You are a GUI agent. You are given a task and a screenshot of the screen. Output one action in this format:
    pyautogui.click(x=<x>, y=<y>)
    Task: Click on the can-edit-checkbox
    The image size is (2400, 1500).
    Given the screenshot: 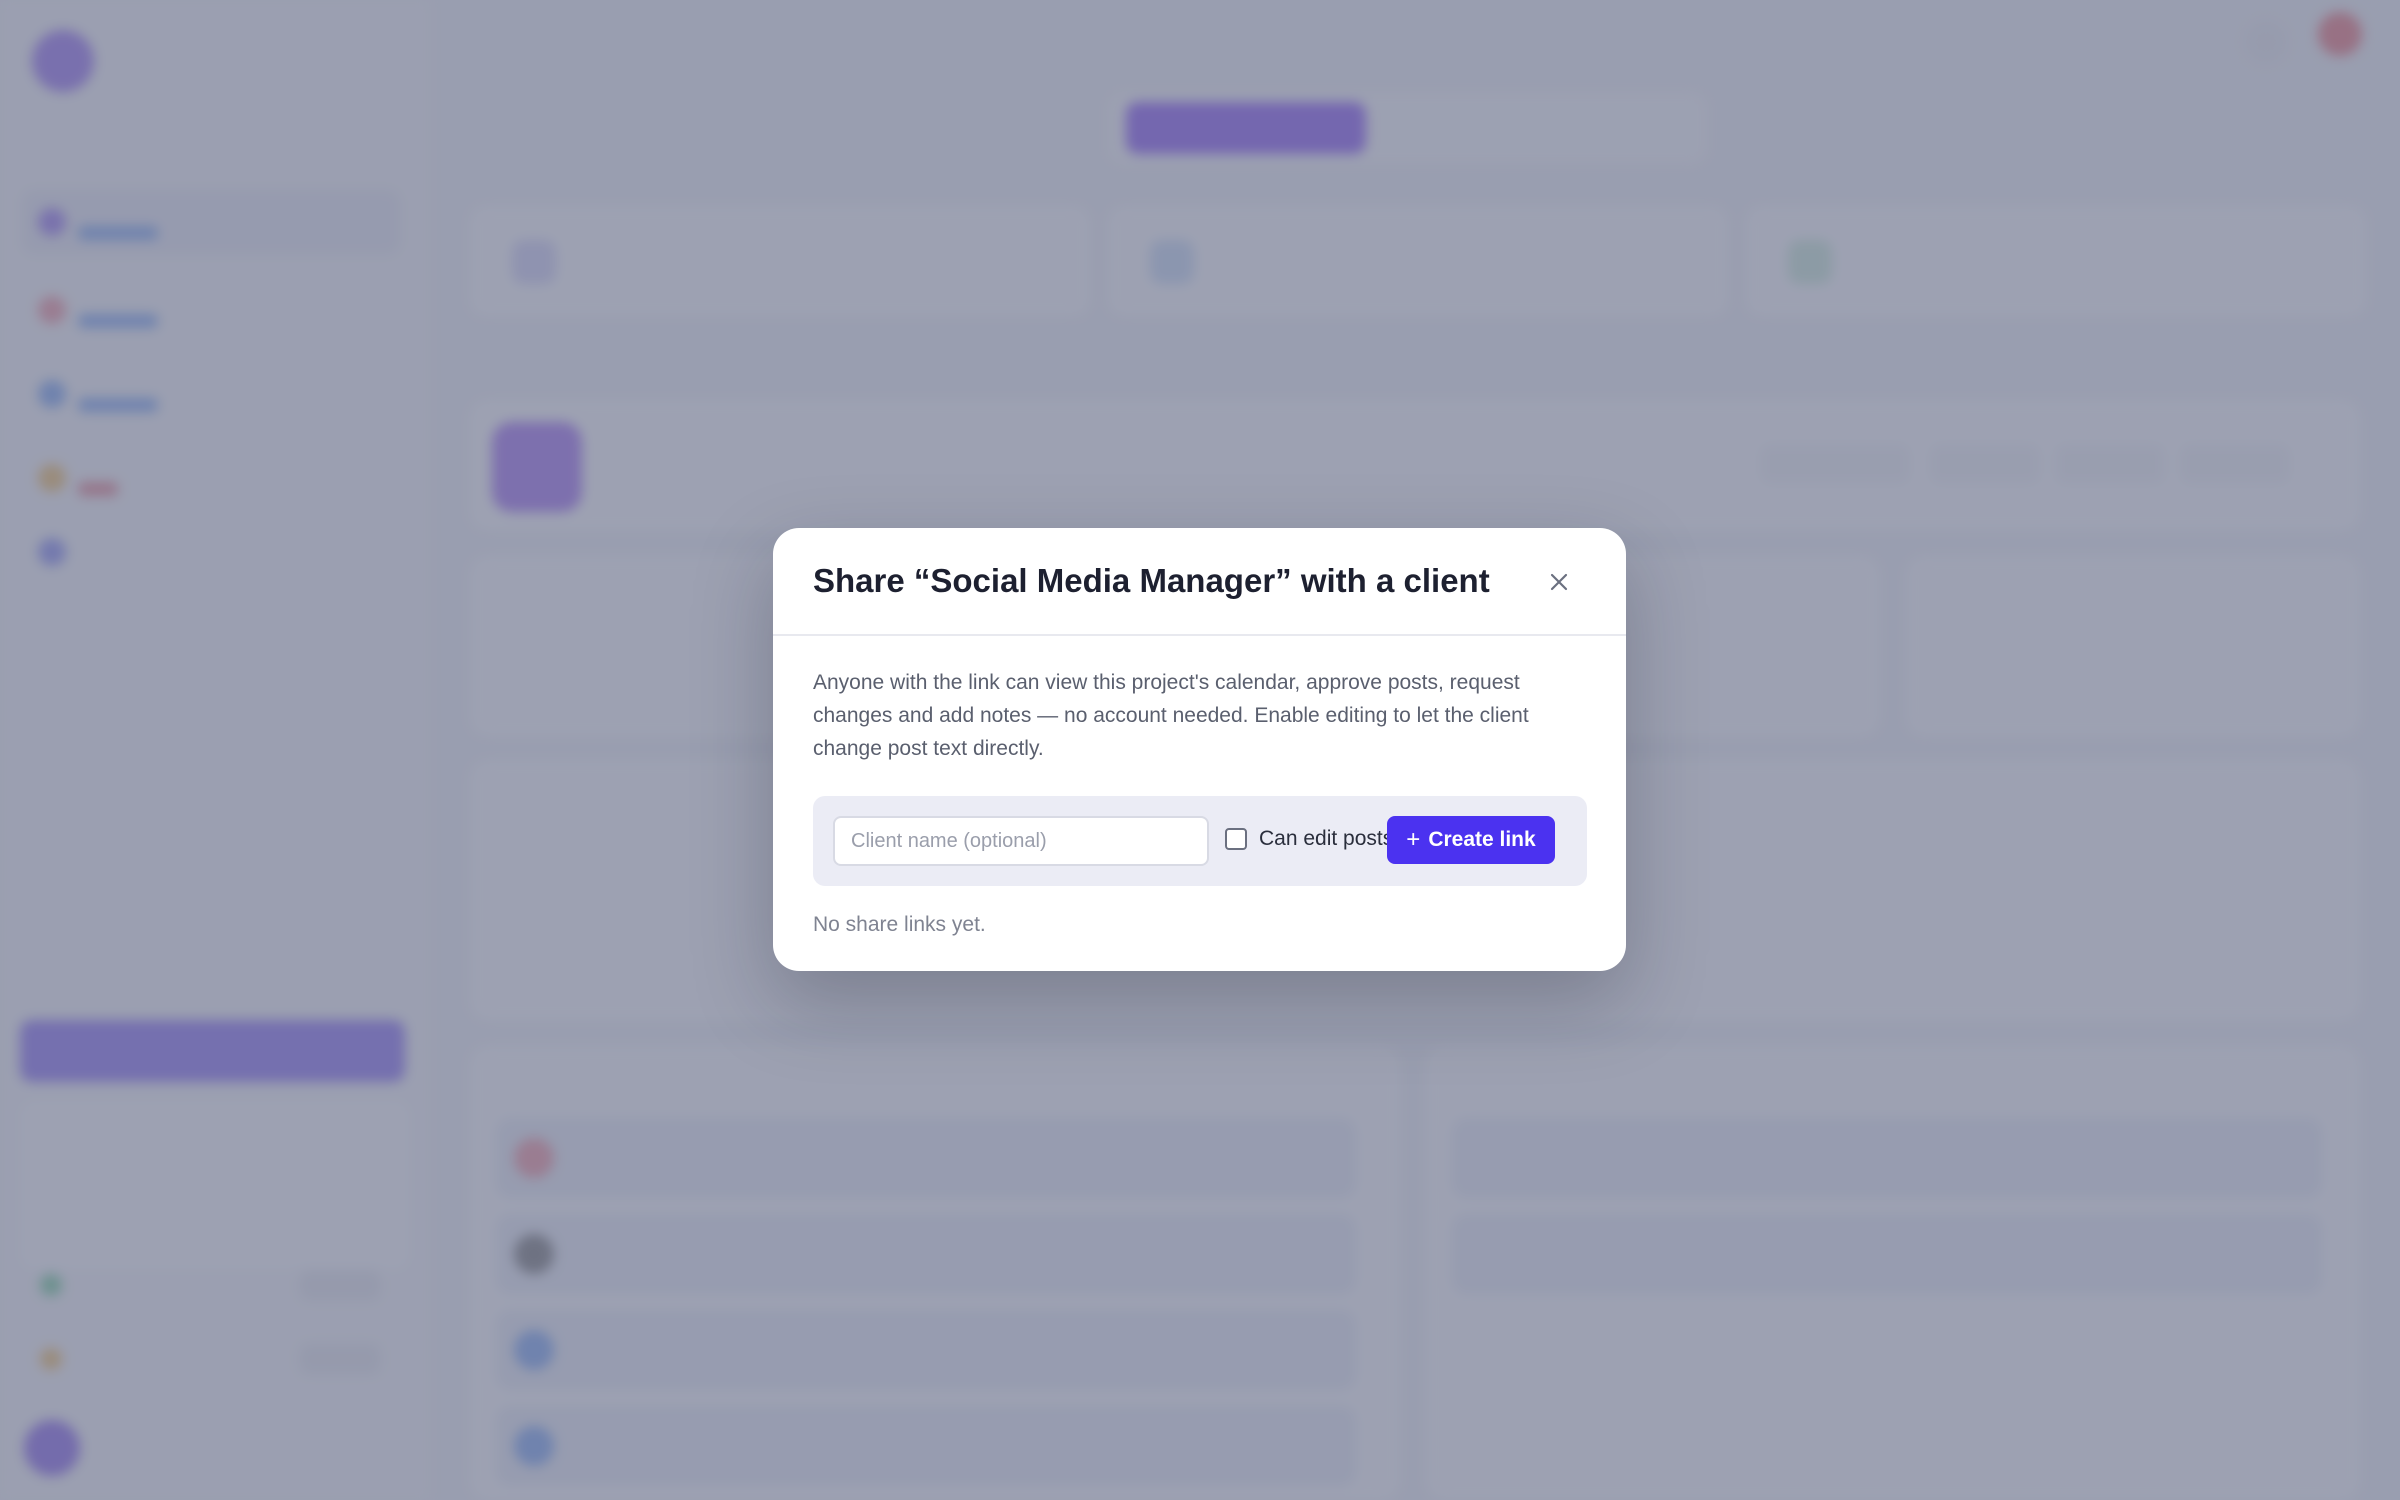 What is the action you would take?
    pyautogui.click(x=1236, y=839)
    